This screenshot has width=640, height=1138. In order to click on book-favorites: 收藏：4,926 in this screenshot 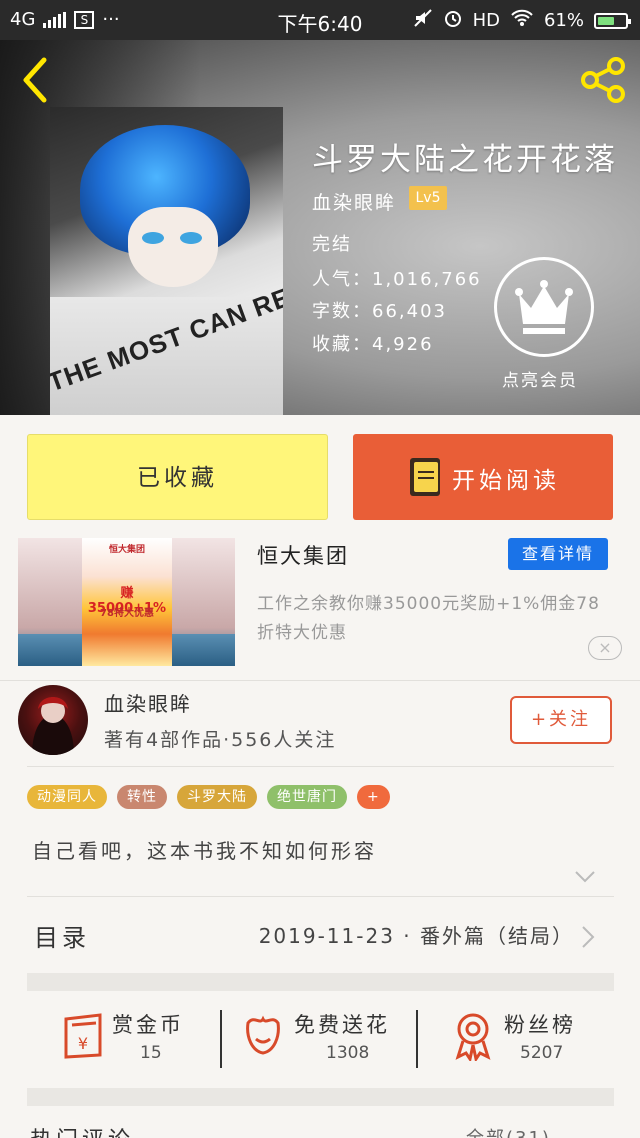, I will do `click(373, 344)`.